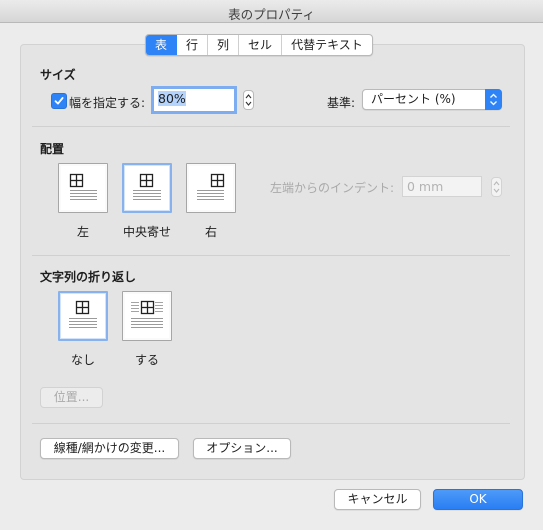  What do you see at coordinates (58, 75) in the screenshot?
I see `size-section-title: サイズ` at bounding box center [58, 75].